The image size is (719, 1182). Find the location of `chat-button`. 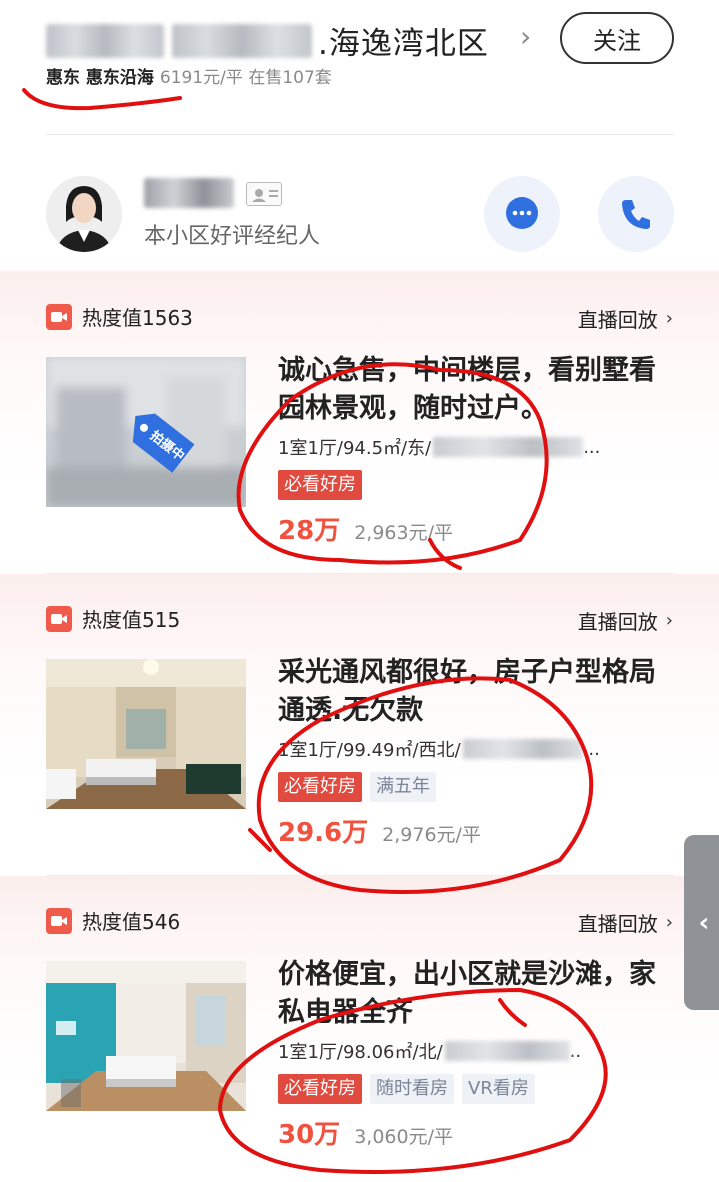

chat-button is located at coordinates (522, 214).